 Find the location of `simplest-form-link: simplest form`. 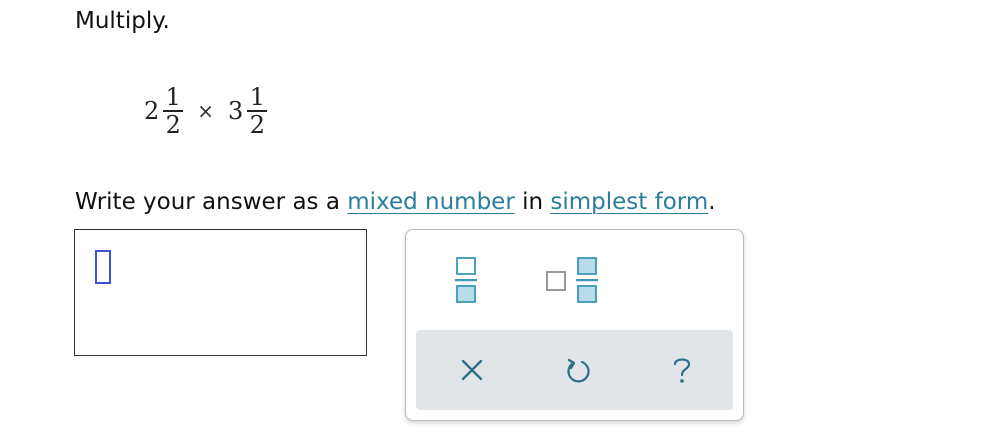

simplest-form-link: simplest form is located at coordinates (629, 202).